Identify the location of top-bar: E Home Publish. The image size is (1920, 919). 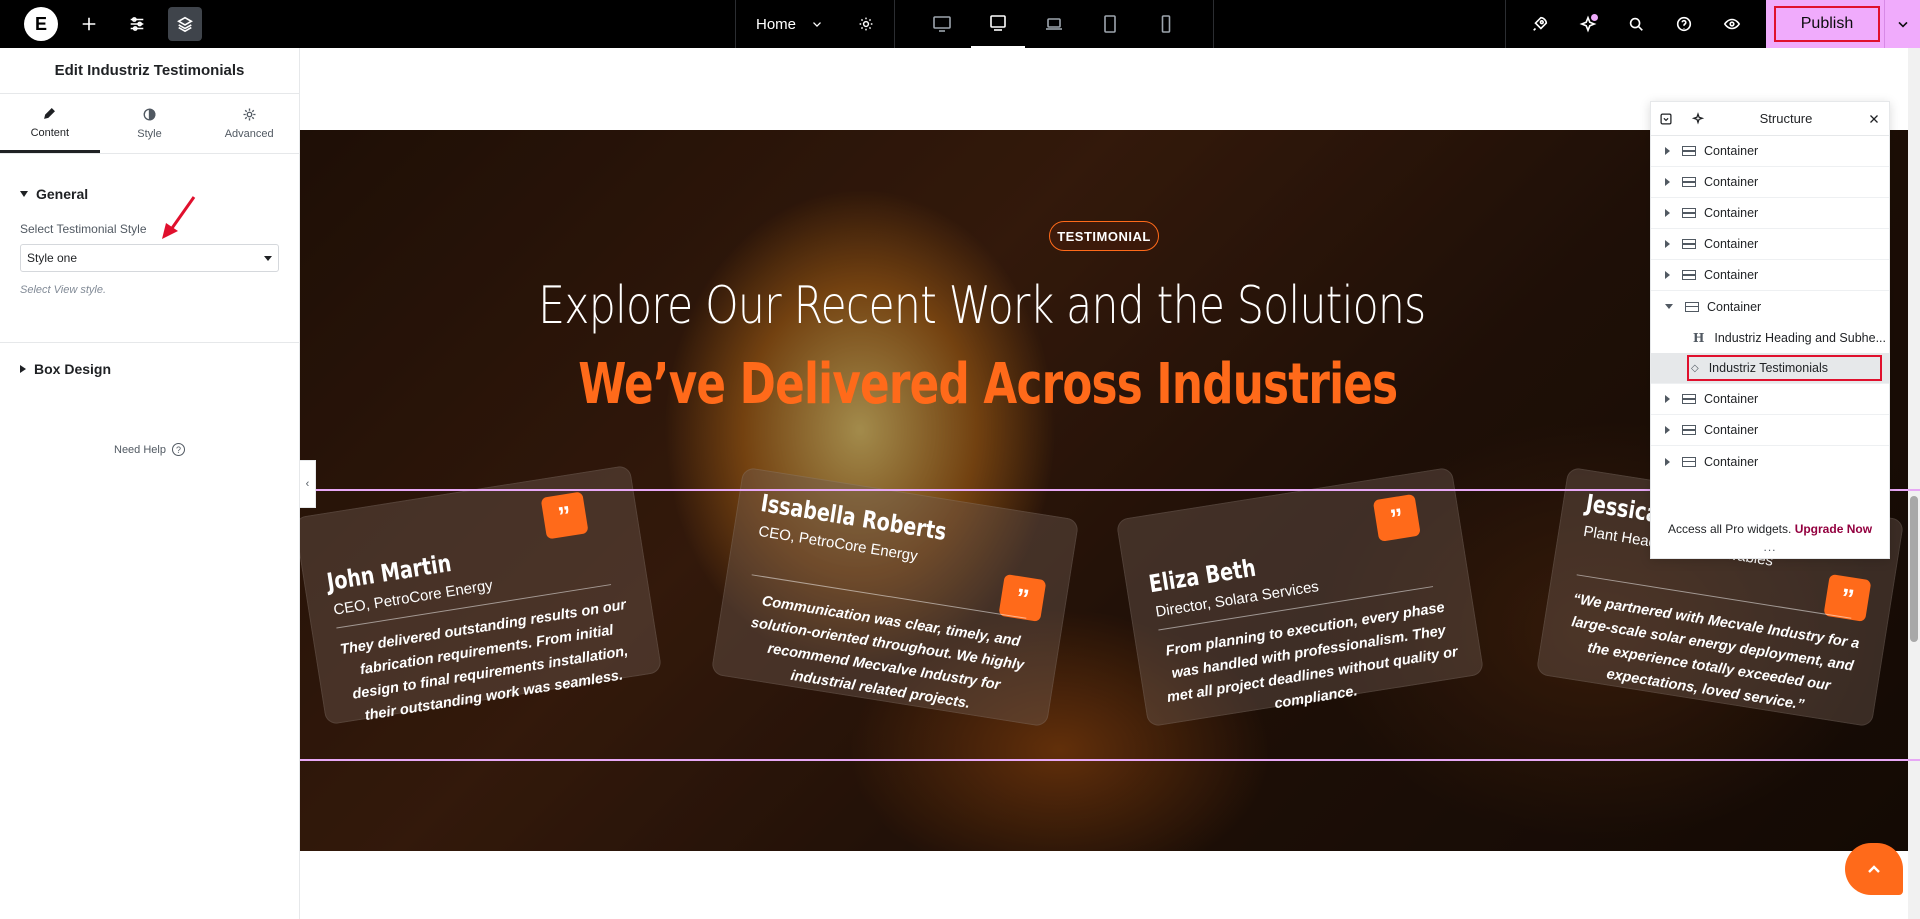
(960, 24).